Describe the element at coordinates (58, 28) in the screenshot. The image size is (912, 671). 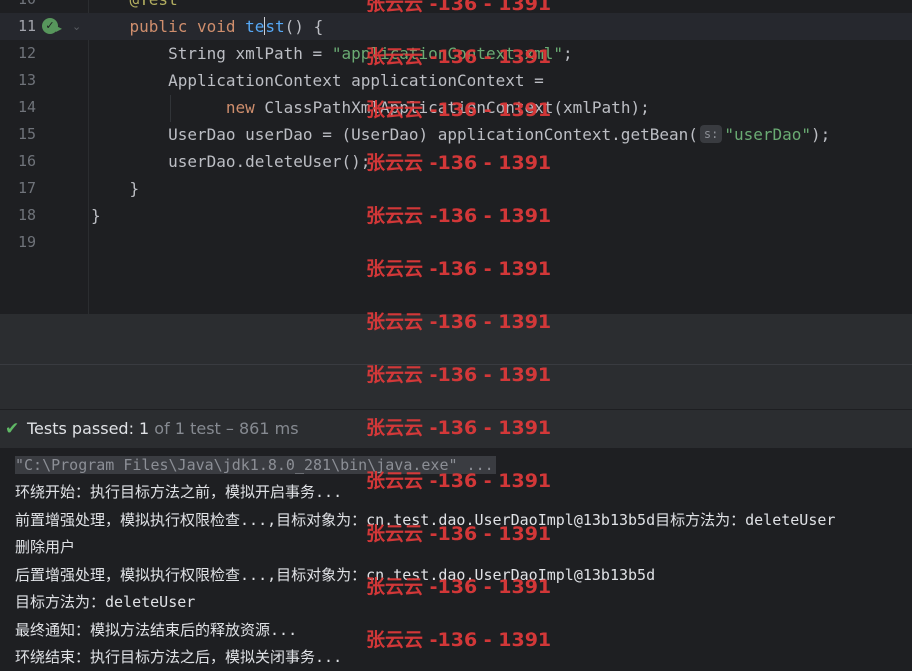
I see `play-icon: ▶` at that location.